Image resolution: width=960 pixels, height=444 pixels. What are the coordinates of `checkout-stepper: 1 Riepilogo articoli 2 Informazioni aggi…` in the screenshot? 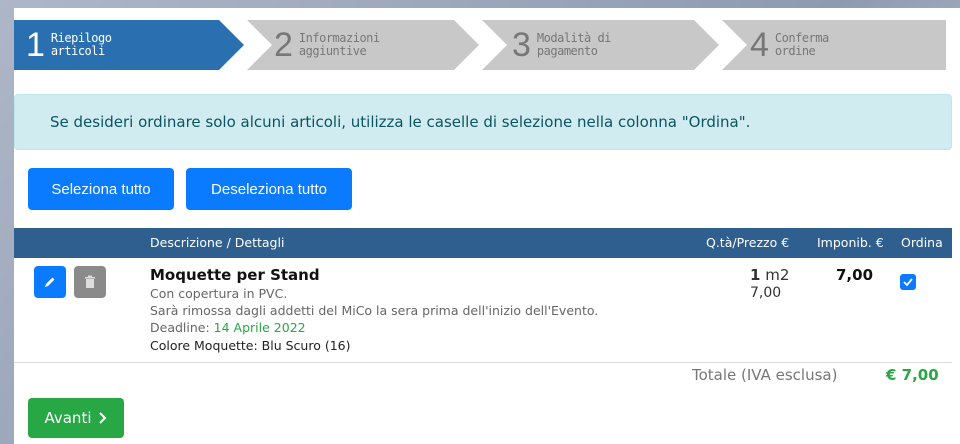 It's located at (480, 45).